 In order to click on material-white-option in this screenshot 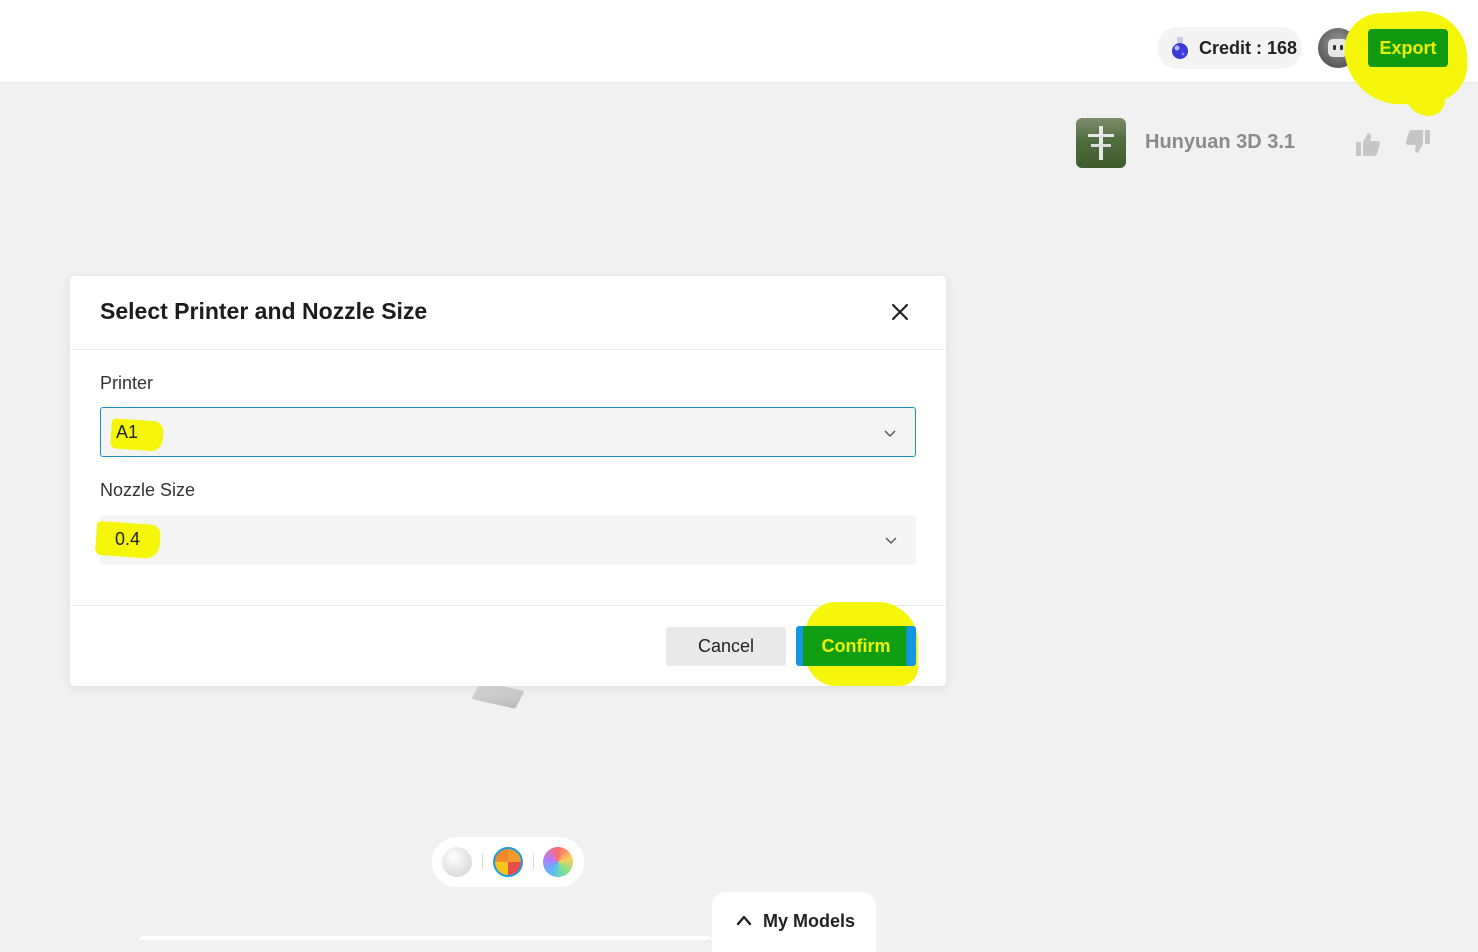, I will do `click(457, 862)`.